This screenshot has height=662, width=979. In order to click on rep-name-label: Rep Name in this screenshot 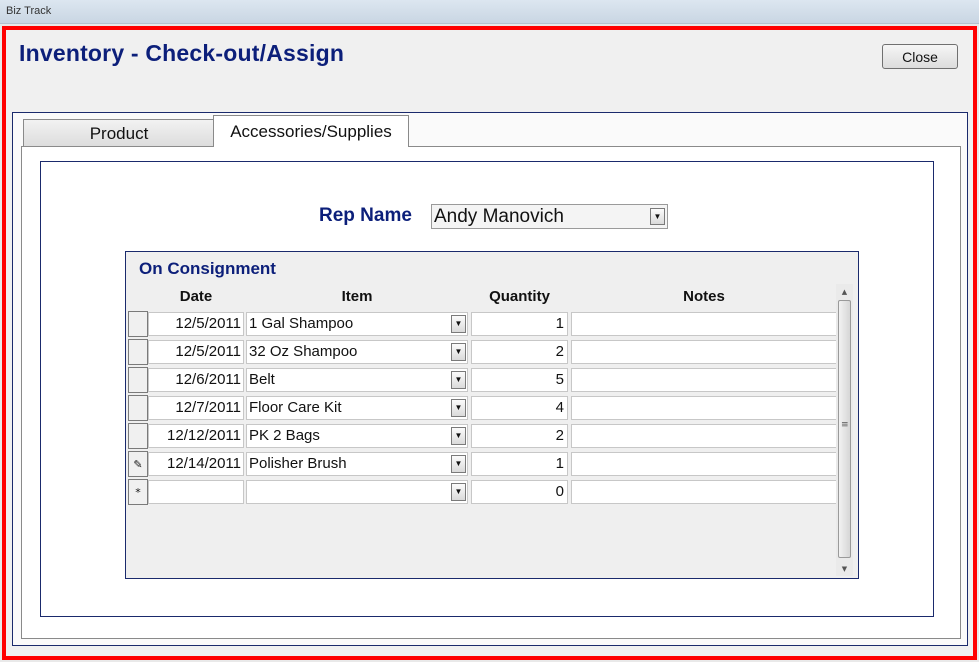, I will do `click(365, 215)`.